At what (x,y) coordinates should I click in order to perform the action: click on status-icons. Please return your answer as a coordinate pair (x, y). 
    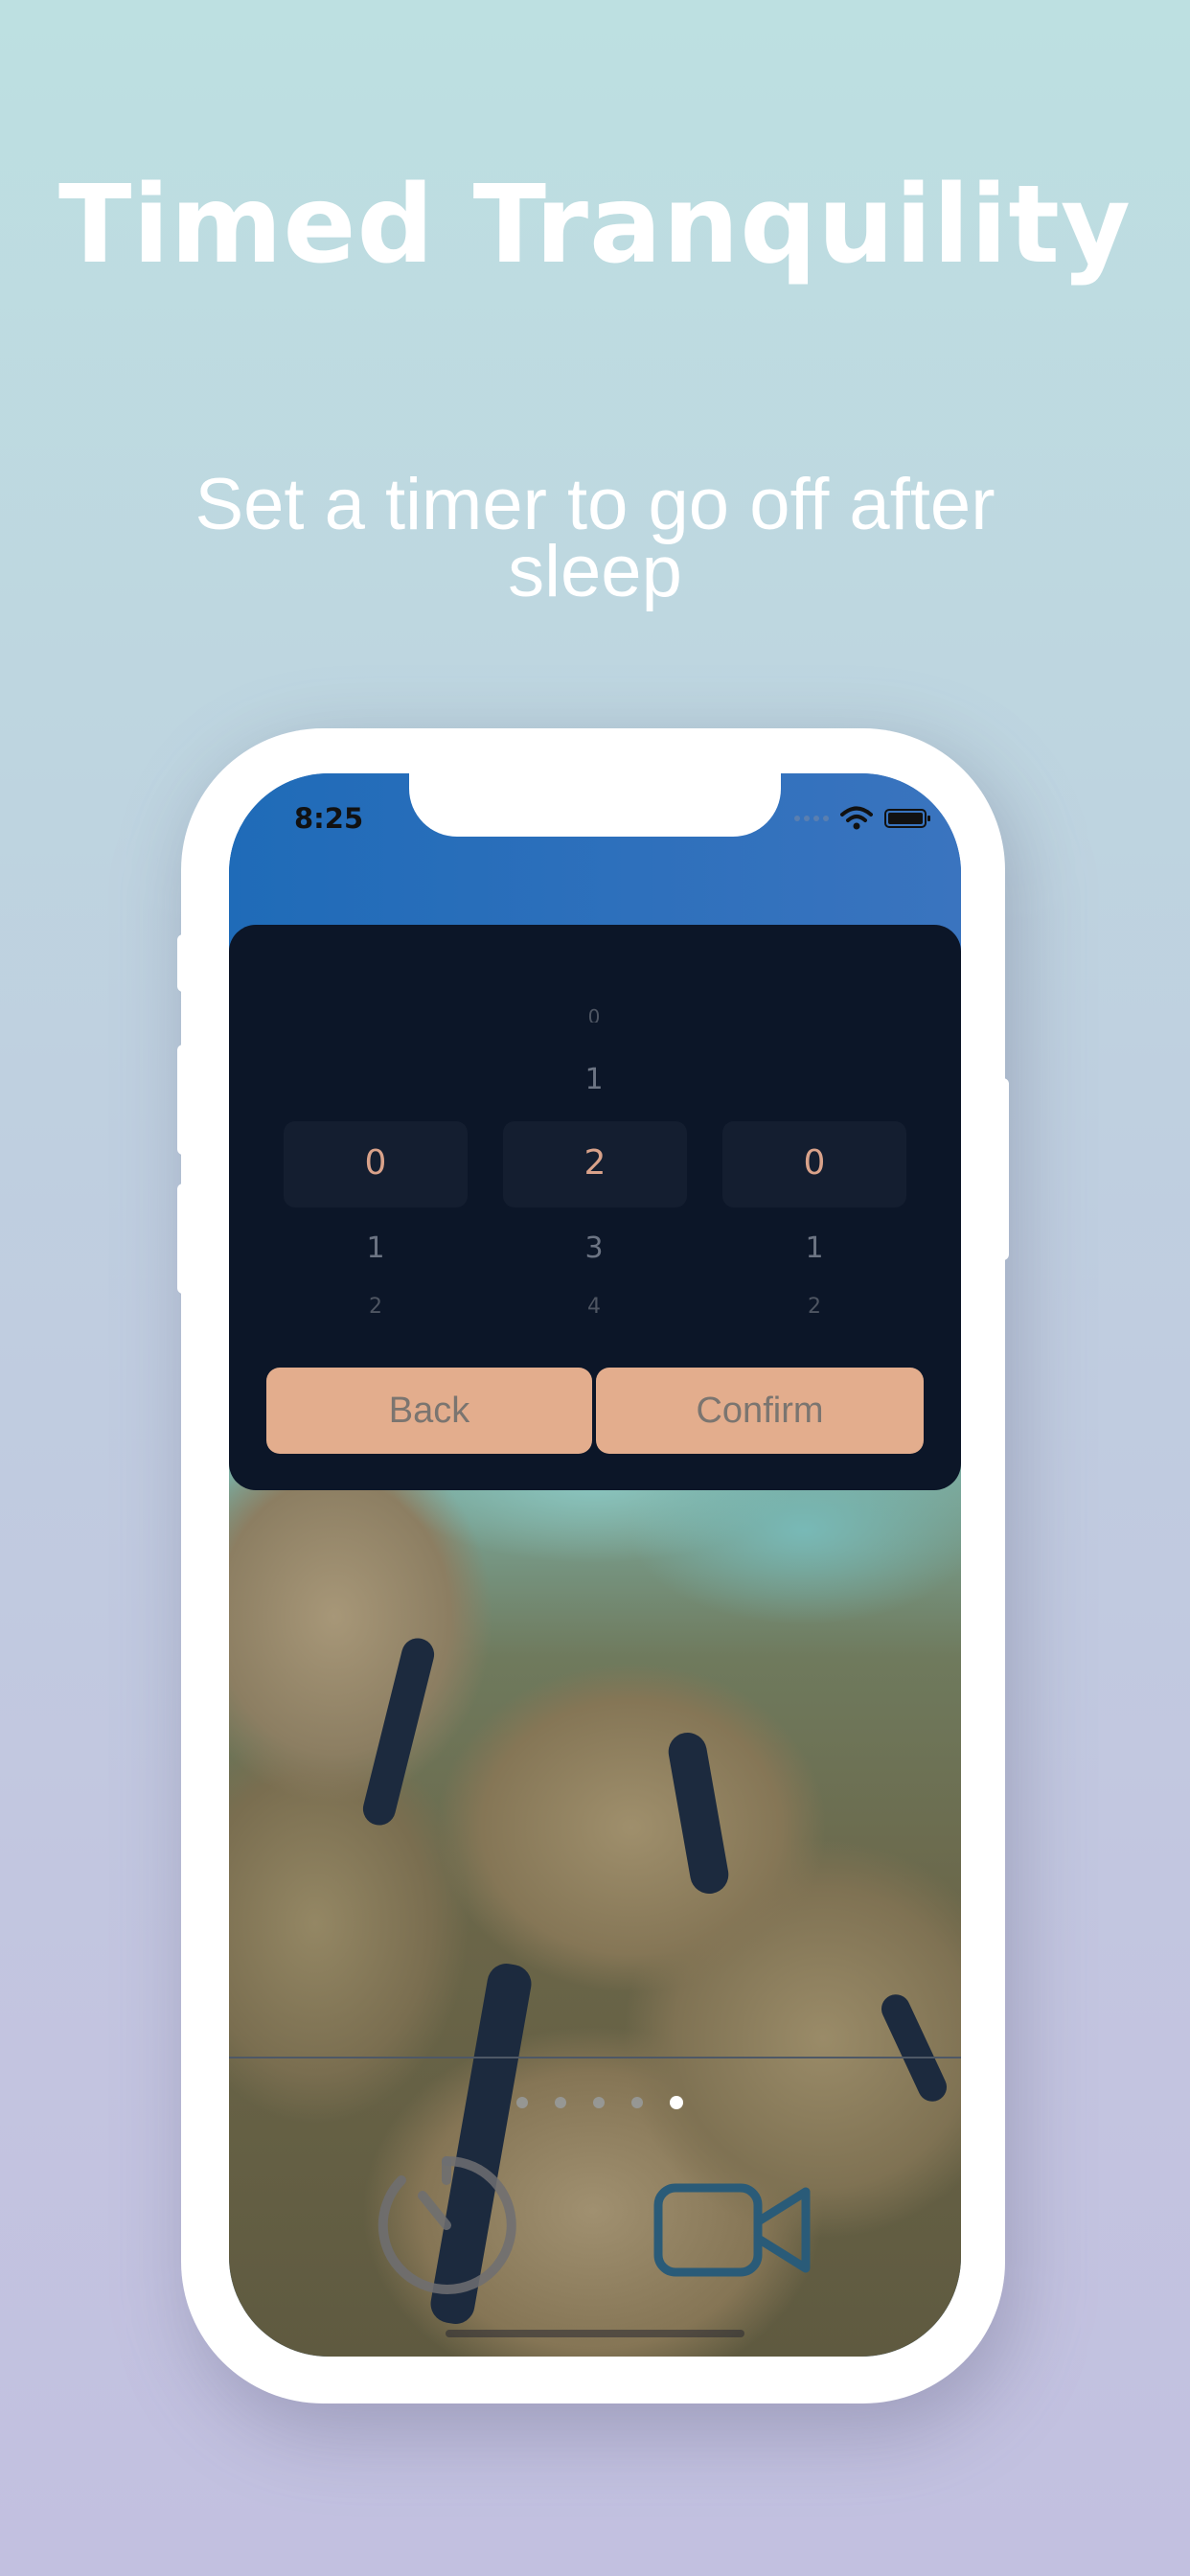
    Looking at the image, I should click on (862, 818).